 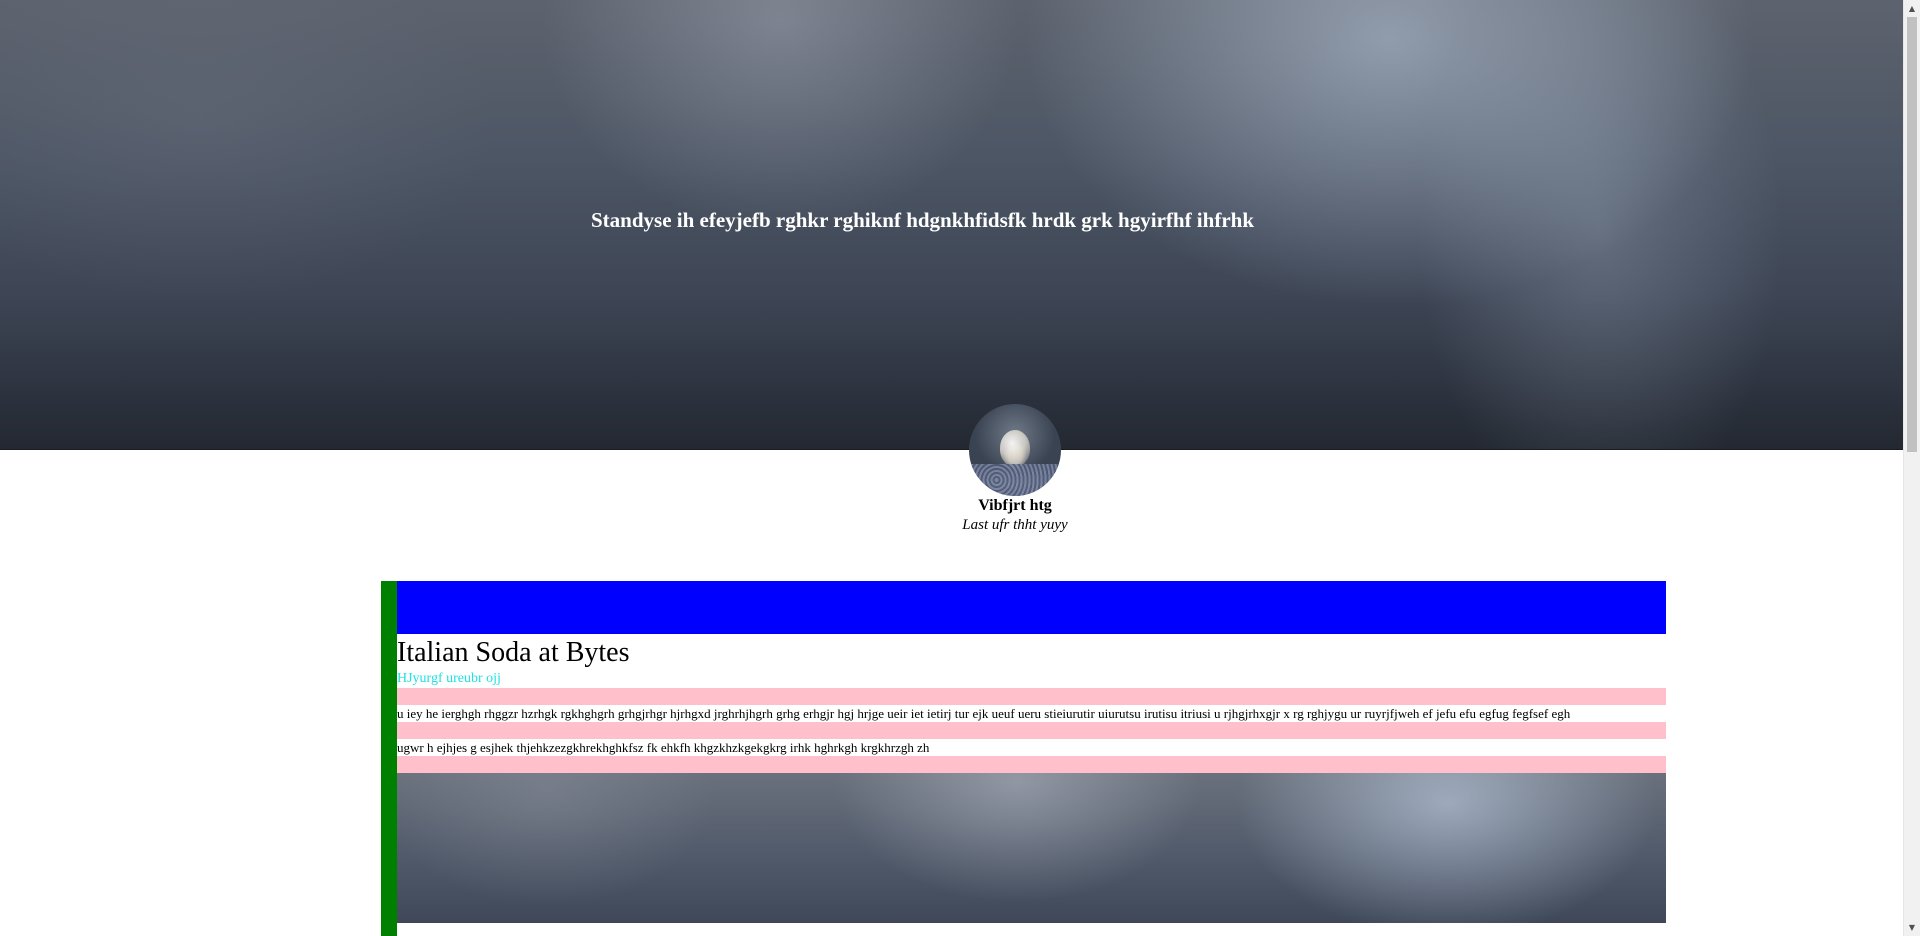 I want to click on avatar, so click(x=1015, y=450).